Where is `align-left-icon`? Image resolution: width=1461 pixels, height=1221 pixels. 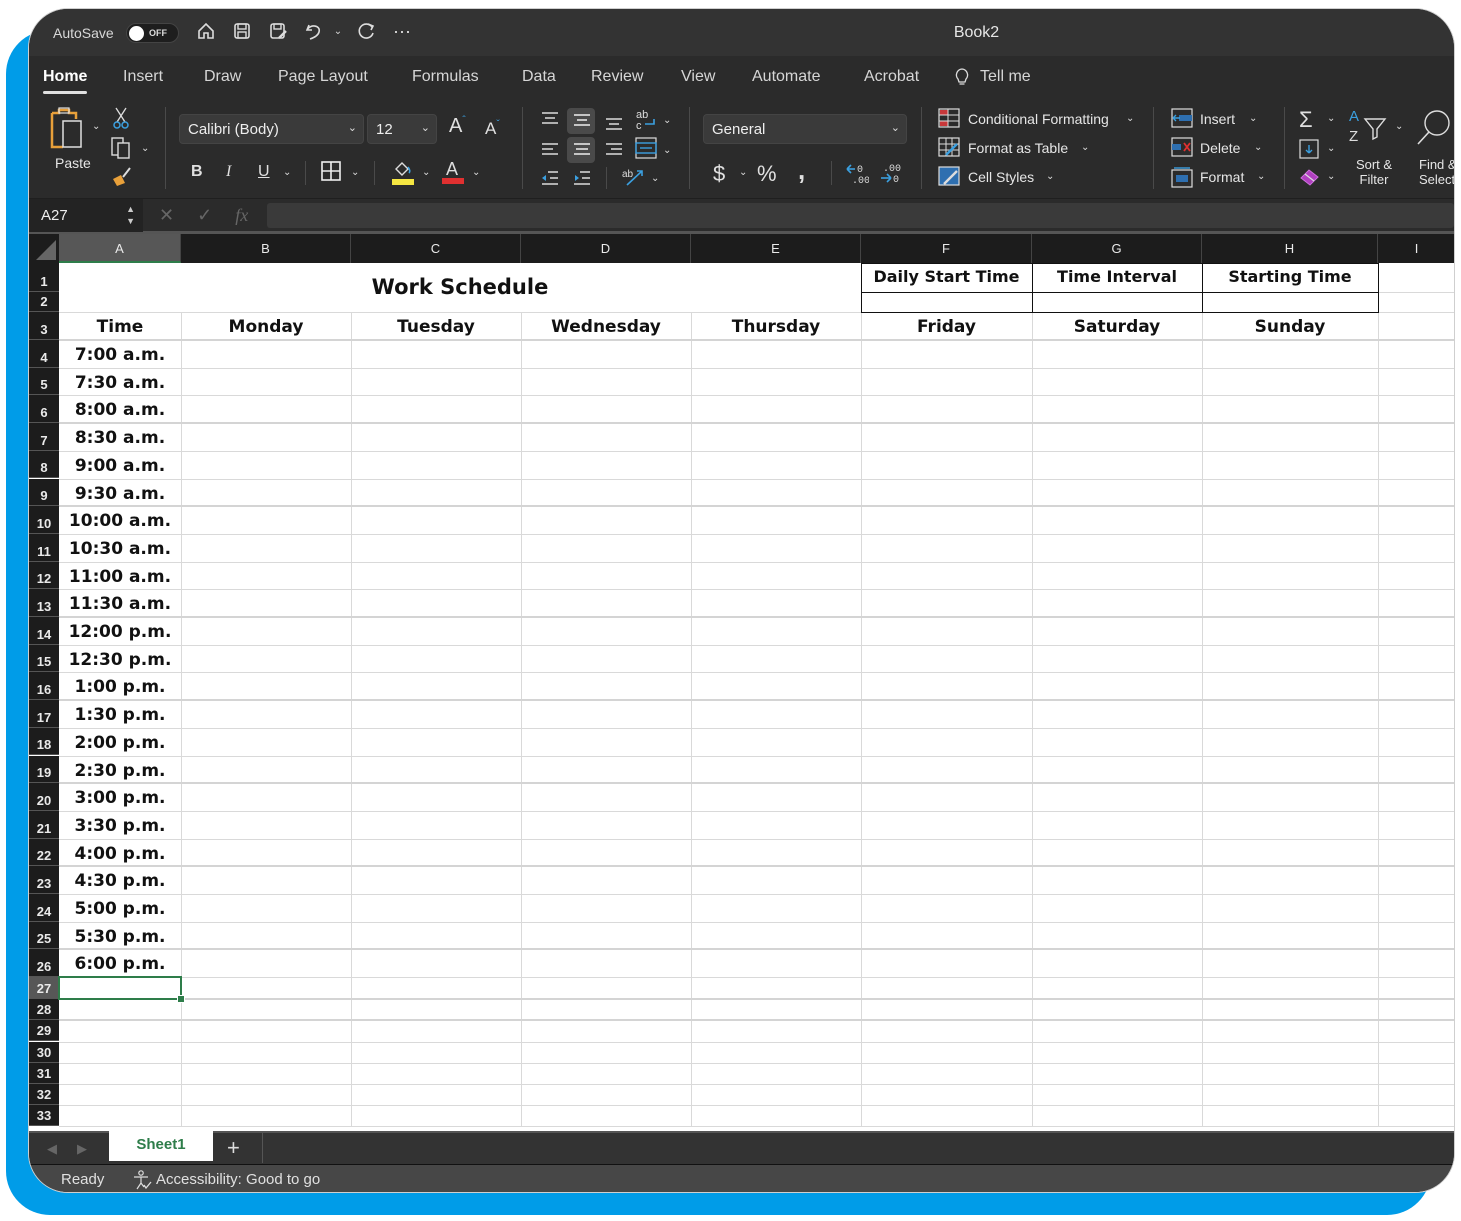
align-left-icon is located at coordinates (550, 152).